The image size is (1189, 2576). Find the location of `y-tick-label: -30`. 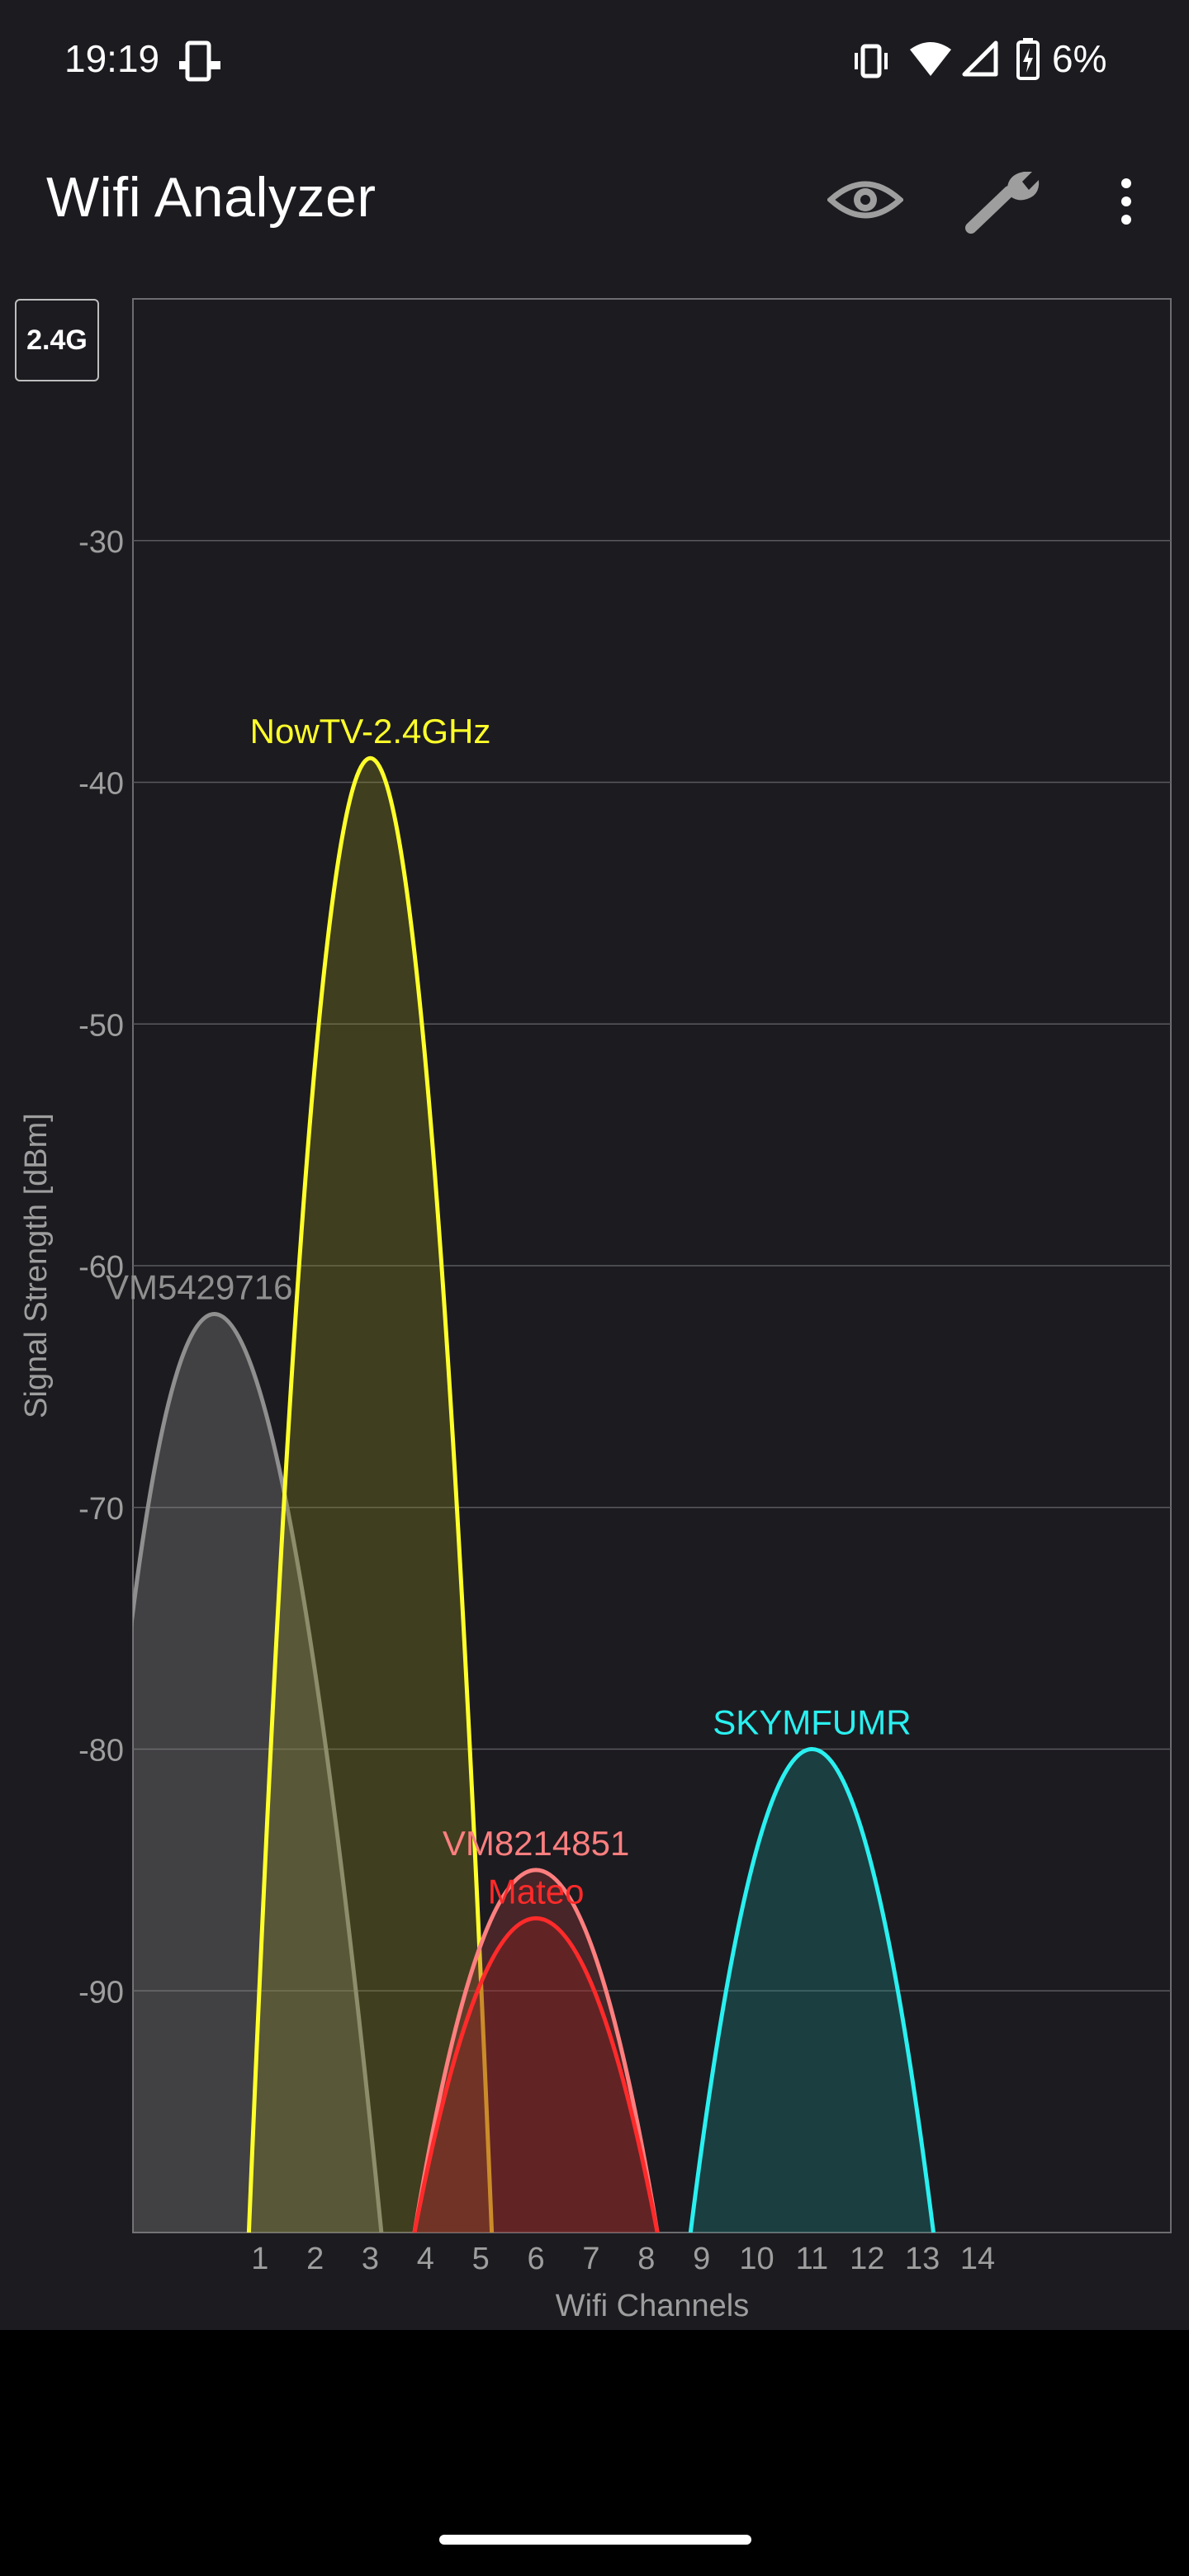

y-tick-label: -30 is located at coordinates (101, 542).